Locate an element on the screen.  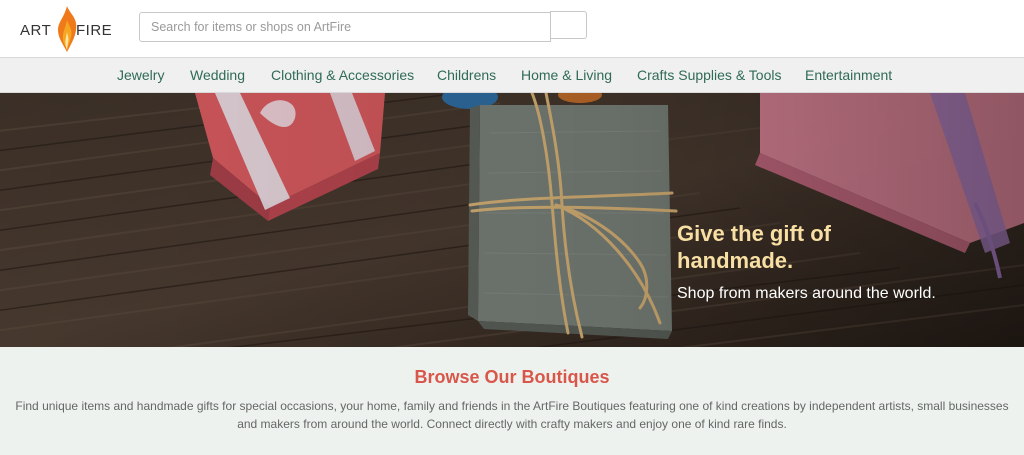
hero-subline: Shop from makers around the world. is located at coordinates (806, 293).